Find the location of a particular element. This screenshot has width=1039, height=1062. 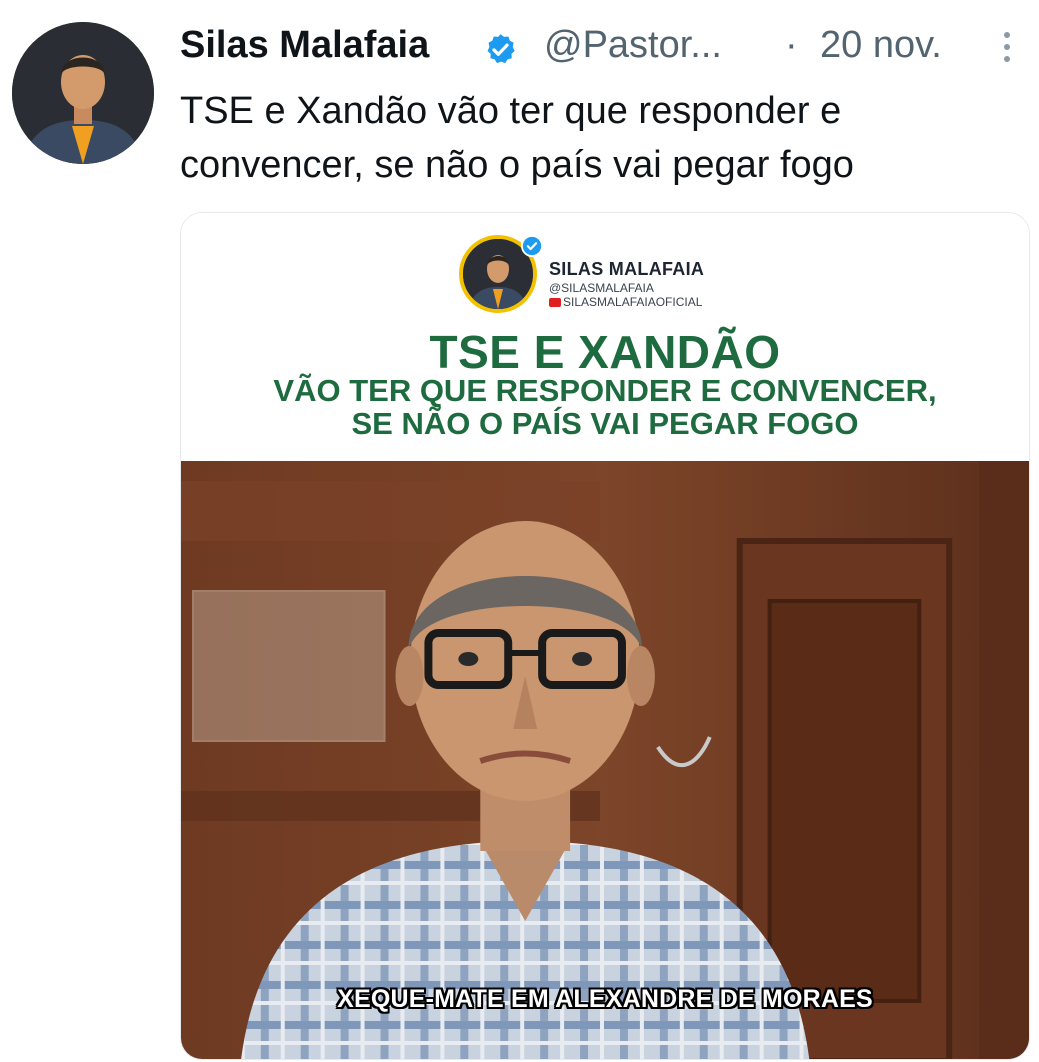

verified-badge-icon is located at coordinates (500, 49).